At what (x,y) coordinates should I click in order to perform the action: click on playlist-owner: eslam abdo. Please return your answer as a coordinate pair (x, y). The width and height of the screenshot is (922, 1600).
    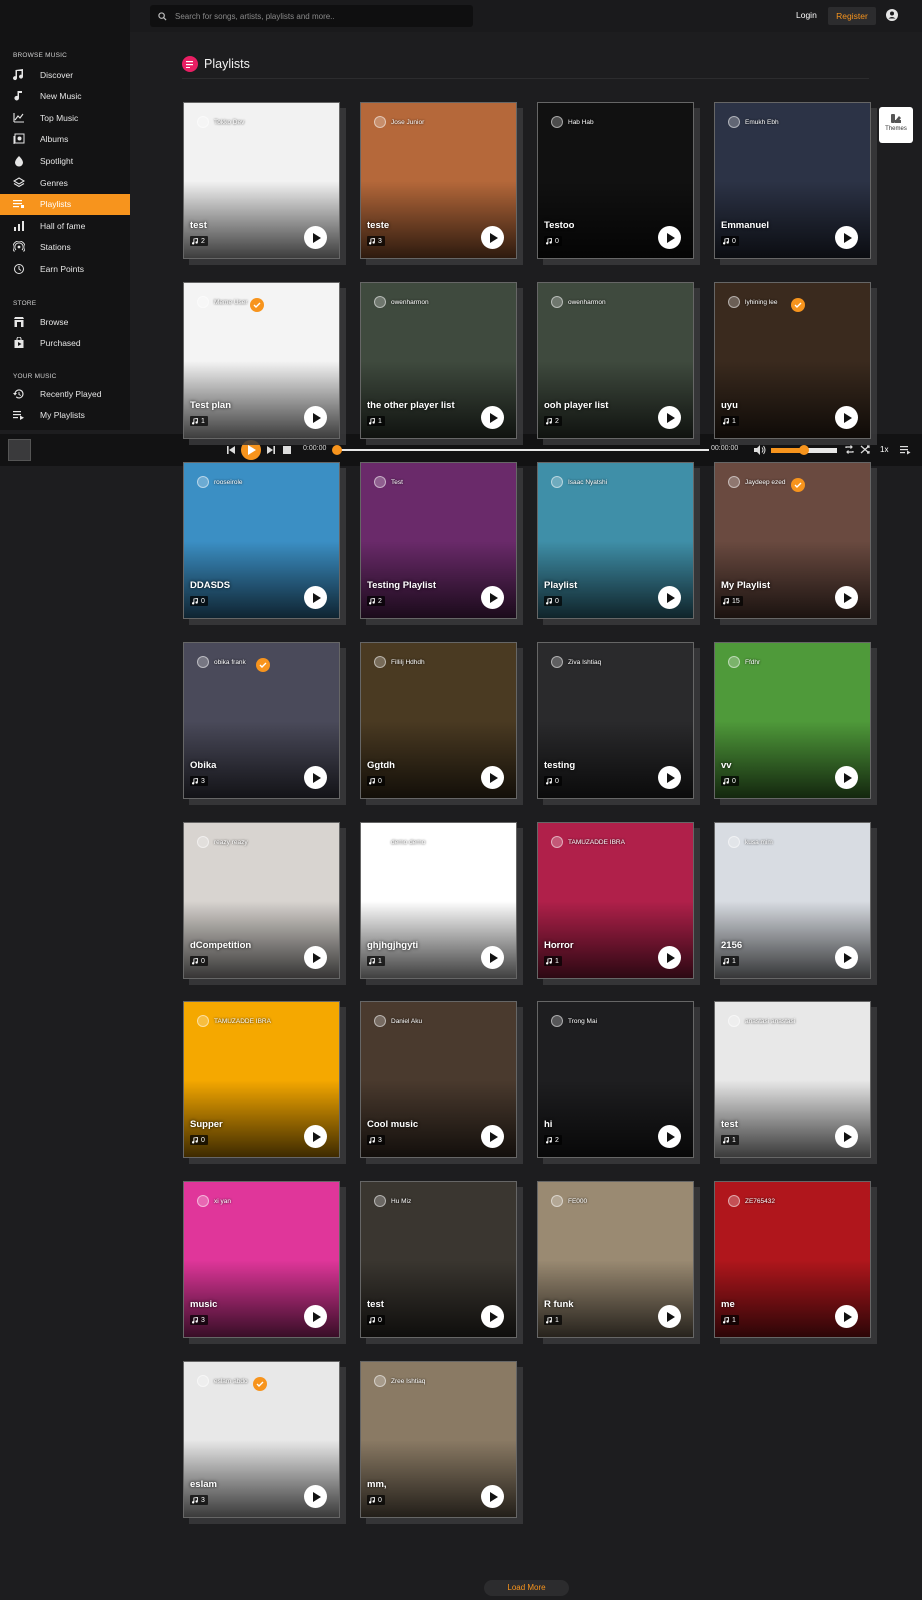
    Looking at the image, I should click on (222, 1381).